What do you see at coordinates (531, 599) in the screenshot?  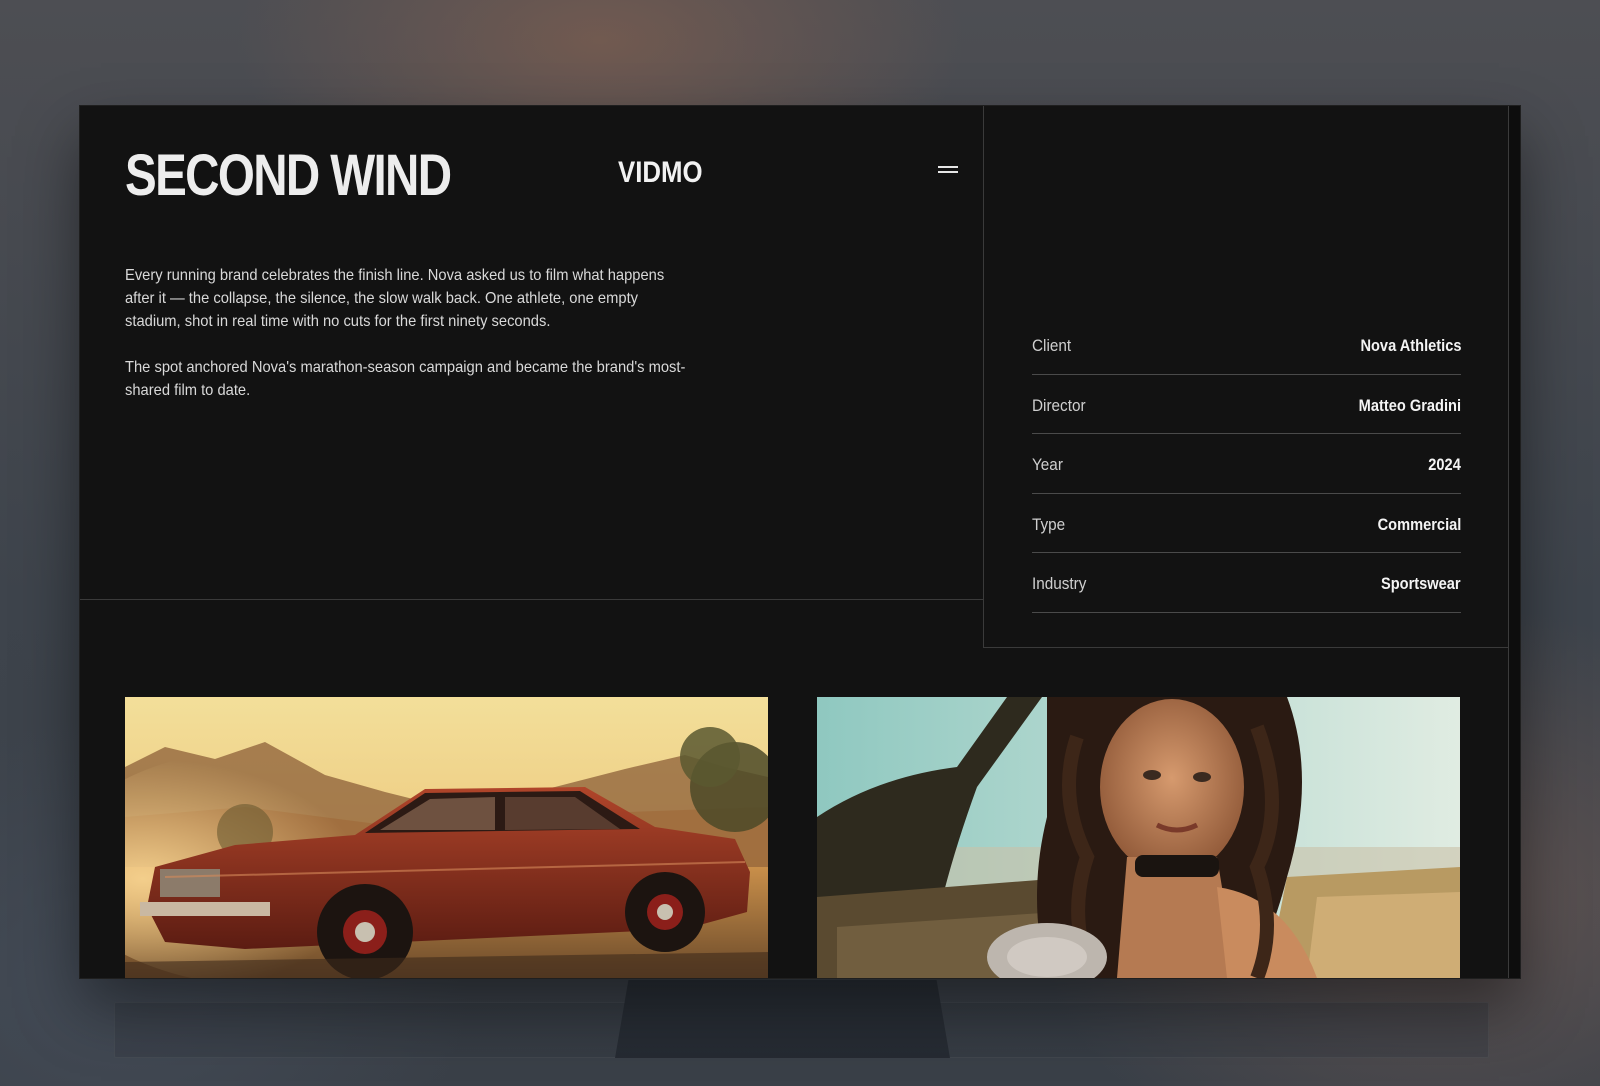 I see `section-divider` at bounding box center [531, 599].